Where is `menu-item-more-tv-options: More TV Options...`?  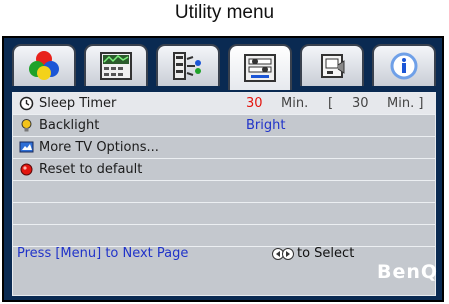 menu-item-more-tv-options: More TV Options... is located at coordinates (224, 148).